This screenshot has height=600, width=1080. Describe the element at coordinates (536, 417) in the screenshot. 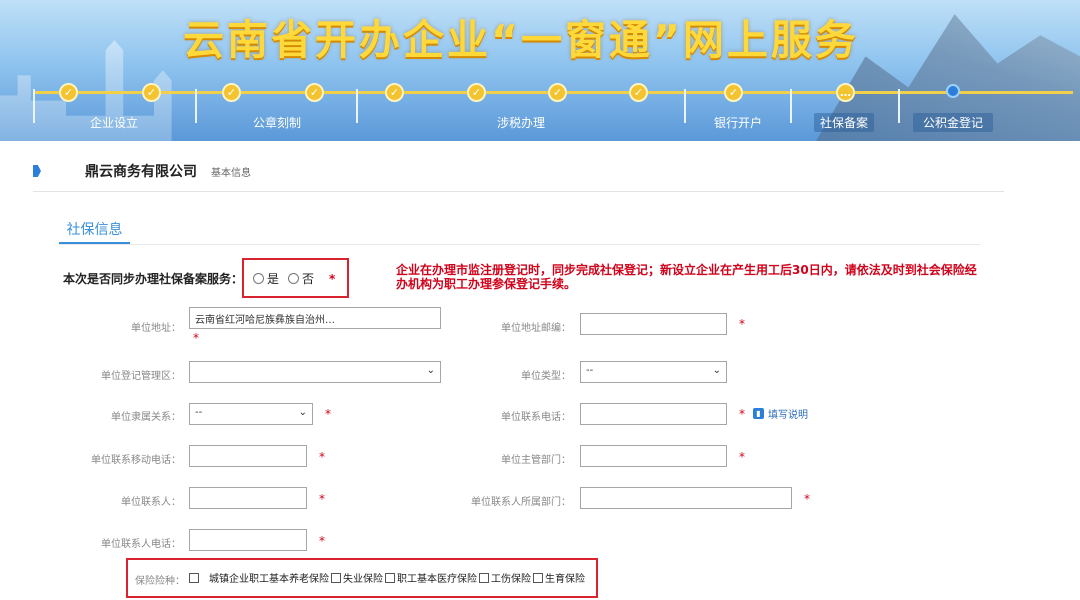

I see `label-phone: 单位联系电话：` at that location.